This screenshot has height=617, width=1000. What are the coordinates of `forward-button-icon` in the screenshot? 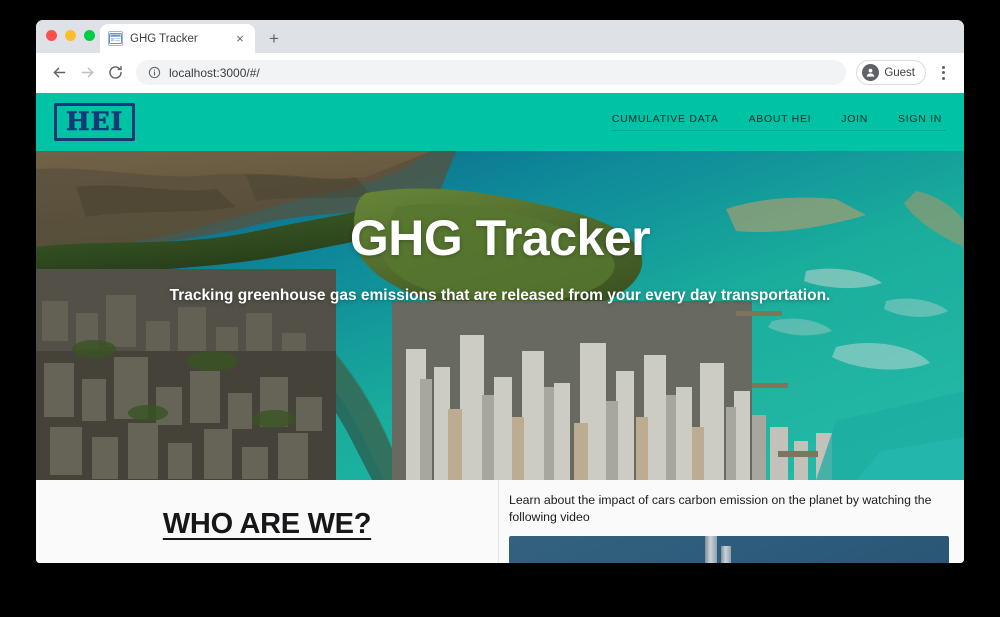 It's located at (87, 73).